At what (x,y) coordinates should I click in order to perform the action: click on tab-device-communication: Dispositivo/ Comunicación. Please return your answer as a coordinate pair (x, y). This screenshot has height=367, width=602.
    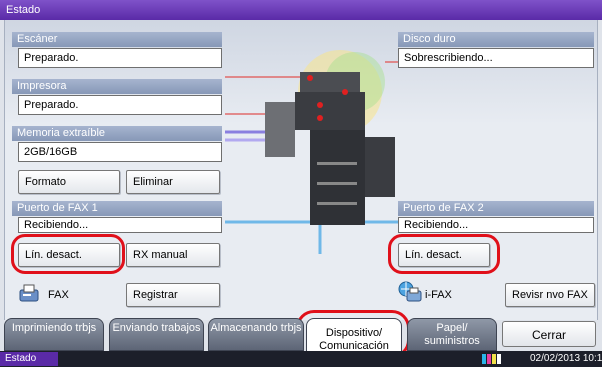
    Looking at the image, I should click on (354, 335).